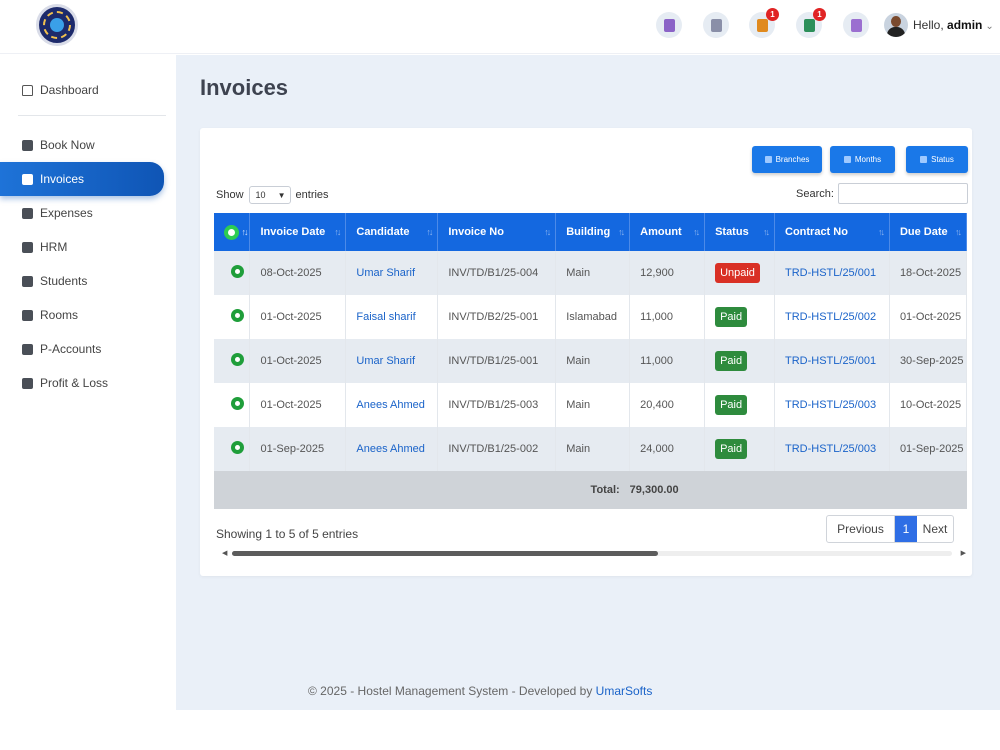 The image size is (1000, 750). What do you see at coordinates (739, 232) in the screenshot?
I see `column-header-status: Status ↑↓` at bounding box center [739, 232].